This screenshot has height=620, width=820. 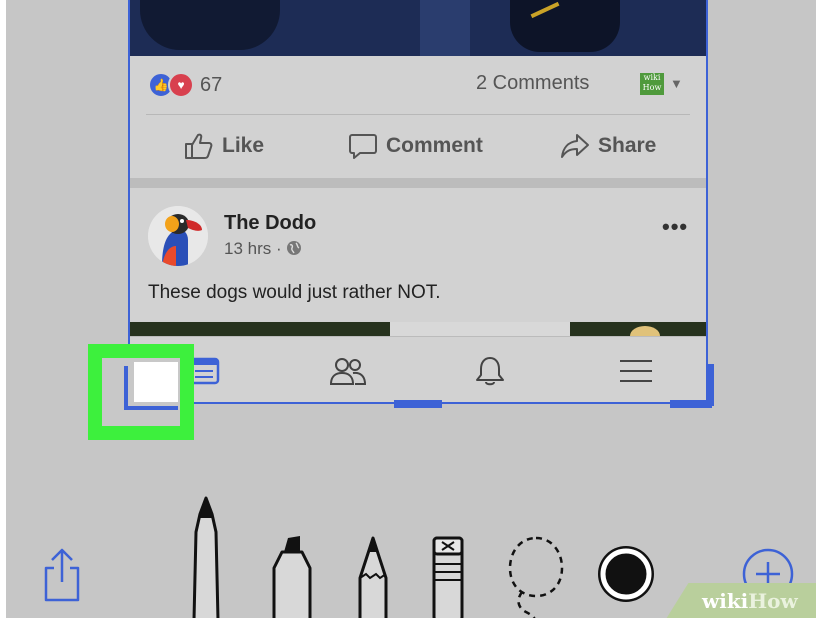 I want to click on reactions-summary: 👍 ♥ 67, so click(x=185, y=85).